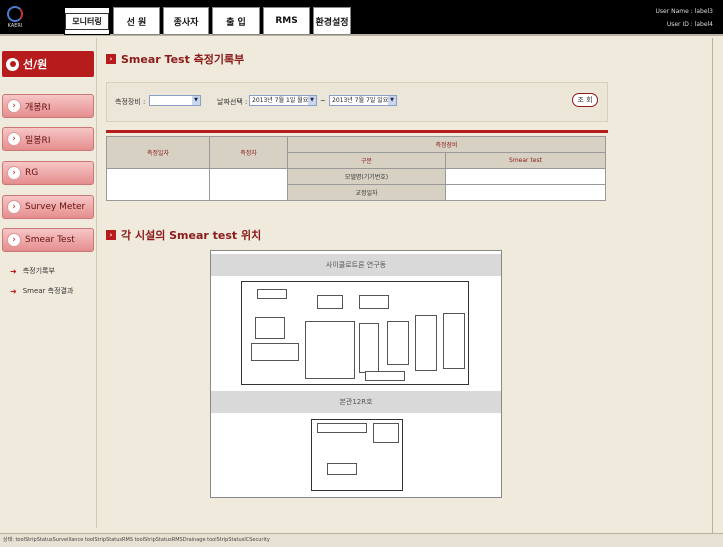  Describe the element at coordinates (446, 144) in the screenshot. I see `header-device: 측정장비` at that location.